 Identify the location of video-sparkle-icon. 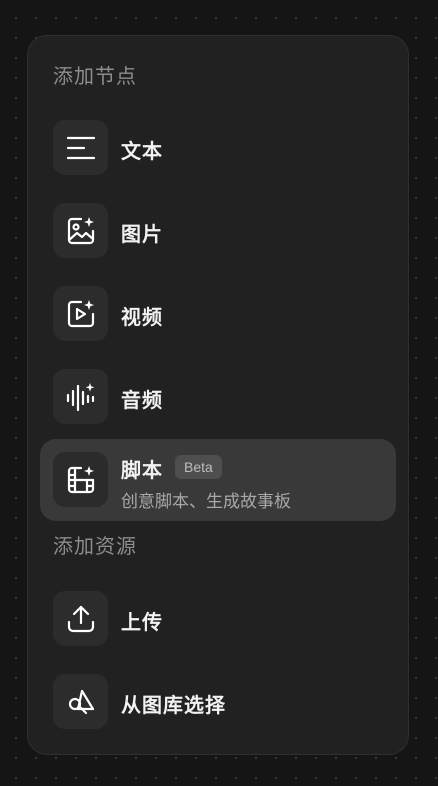
(80, 313).